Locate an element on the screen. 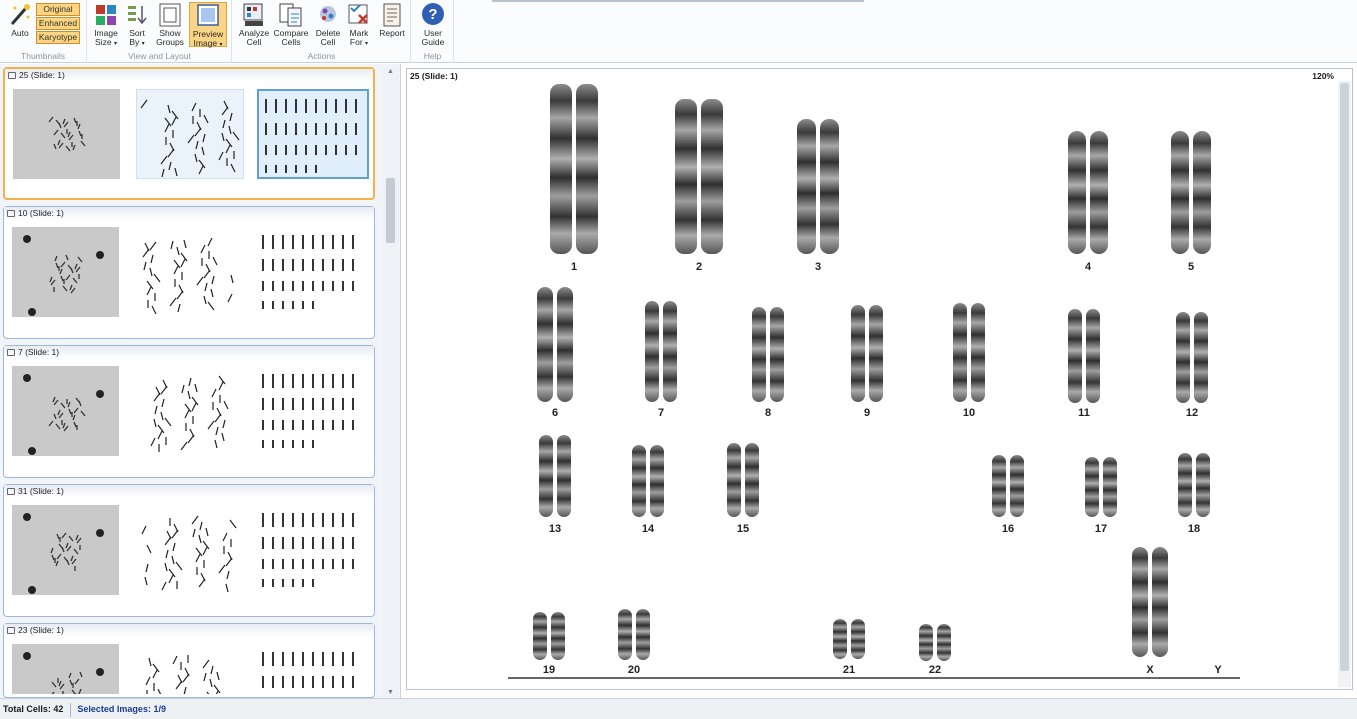 The height and width of the screenshot is (719, 1357). cell-card-7: 7 (Slide: 1) is located at coordinates (189, 411).